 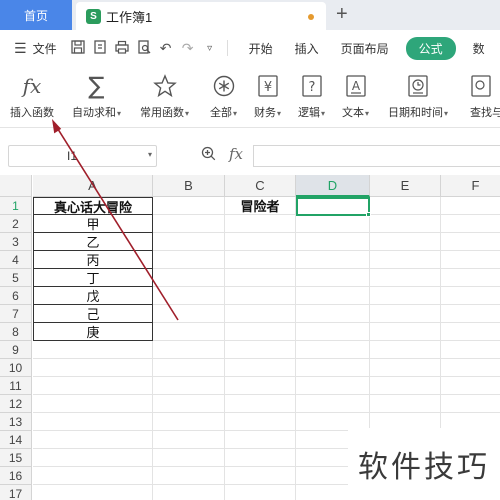 I want to click on cell-f8, so click(x=470, y=332).